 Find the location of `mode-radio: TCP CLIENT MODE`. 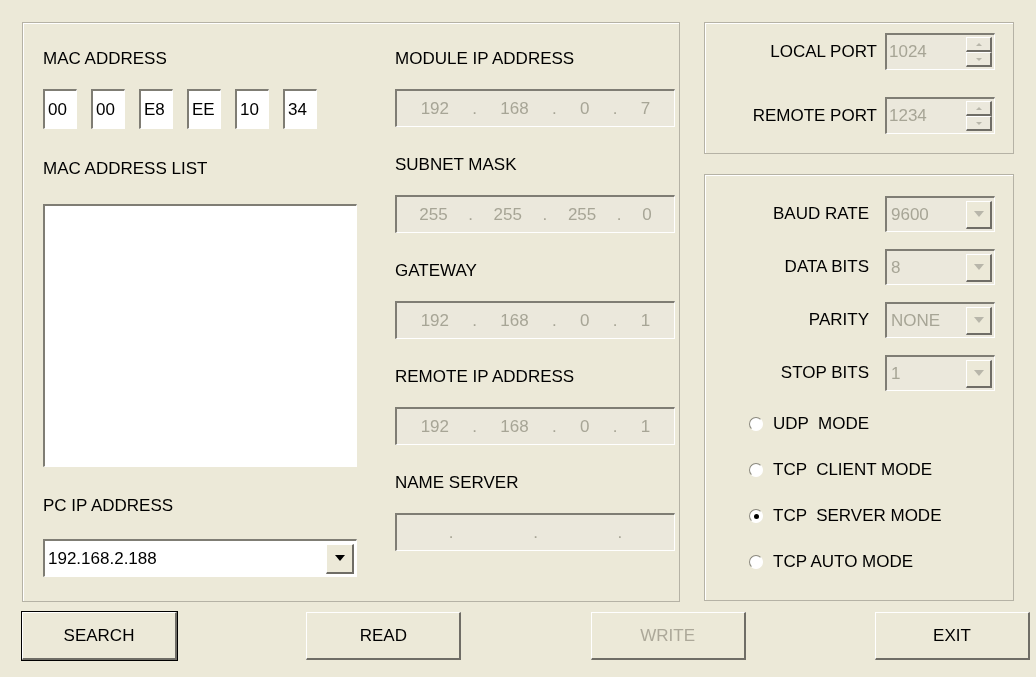

mode-radio: TCP CLIENT MODE is located at coordinates (881, 470).